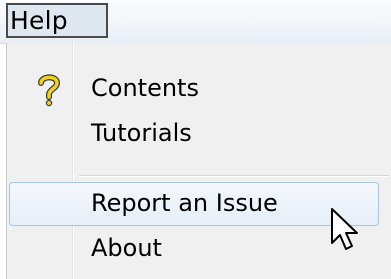  I want to click on menu-item-about: About, so click(194, 249).